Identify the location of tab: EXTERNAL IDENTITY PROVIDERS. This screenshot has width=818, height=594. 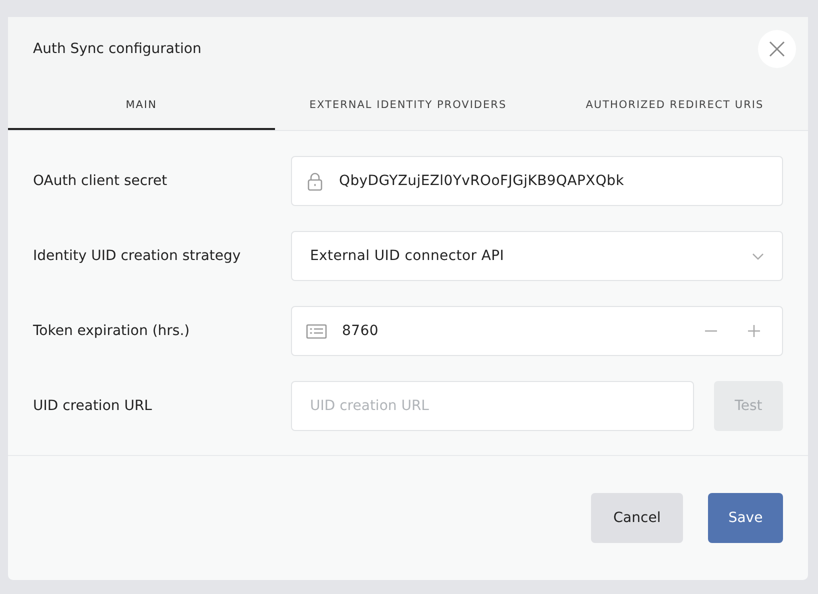
(408, 105).